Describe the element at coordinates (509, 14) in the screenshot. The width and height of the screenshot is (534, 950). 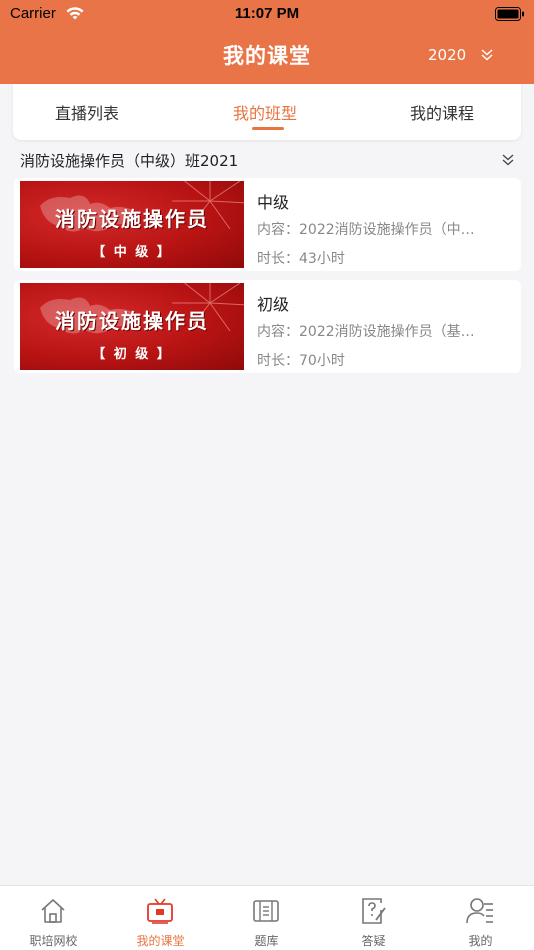
I see `battery-icon` at that location.